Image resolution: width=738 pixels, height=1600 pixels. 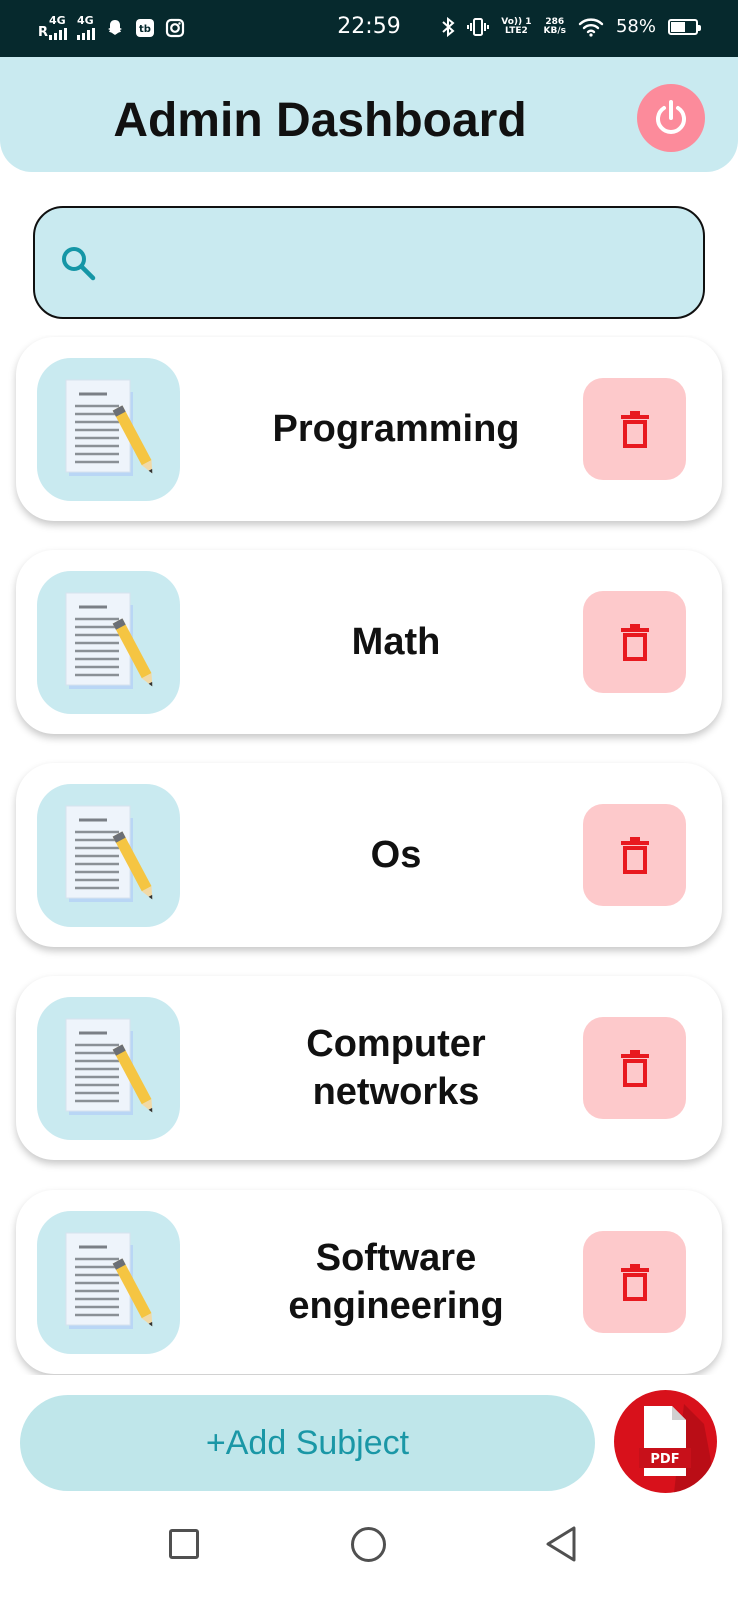 I want to click on pdf-button: PDF, so click(x=665, y=1441).